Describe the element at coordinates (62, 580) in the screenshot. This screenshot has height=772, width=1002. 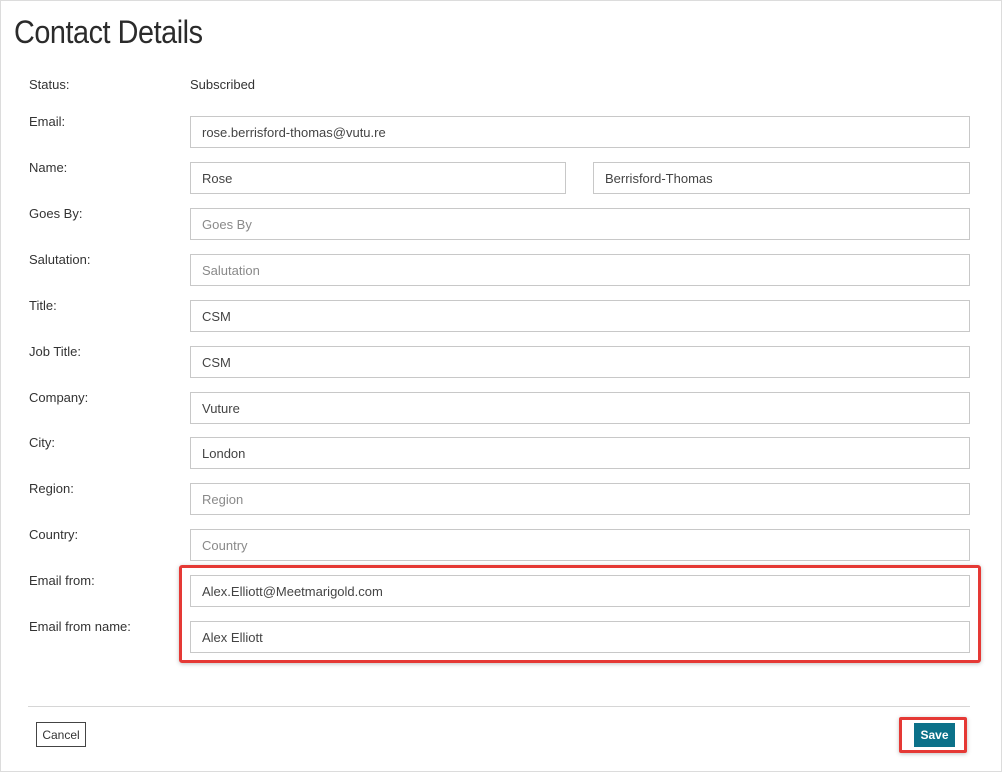
I see `email-from-label: Email from:` at that location.